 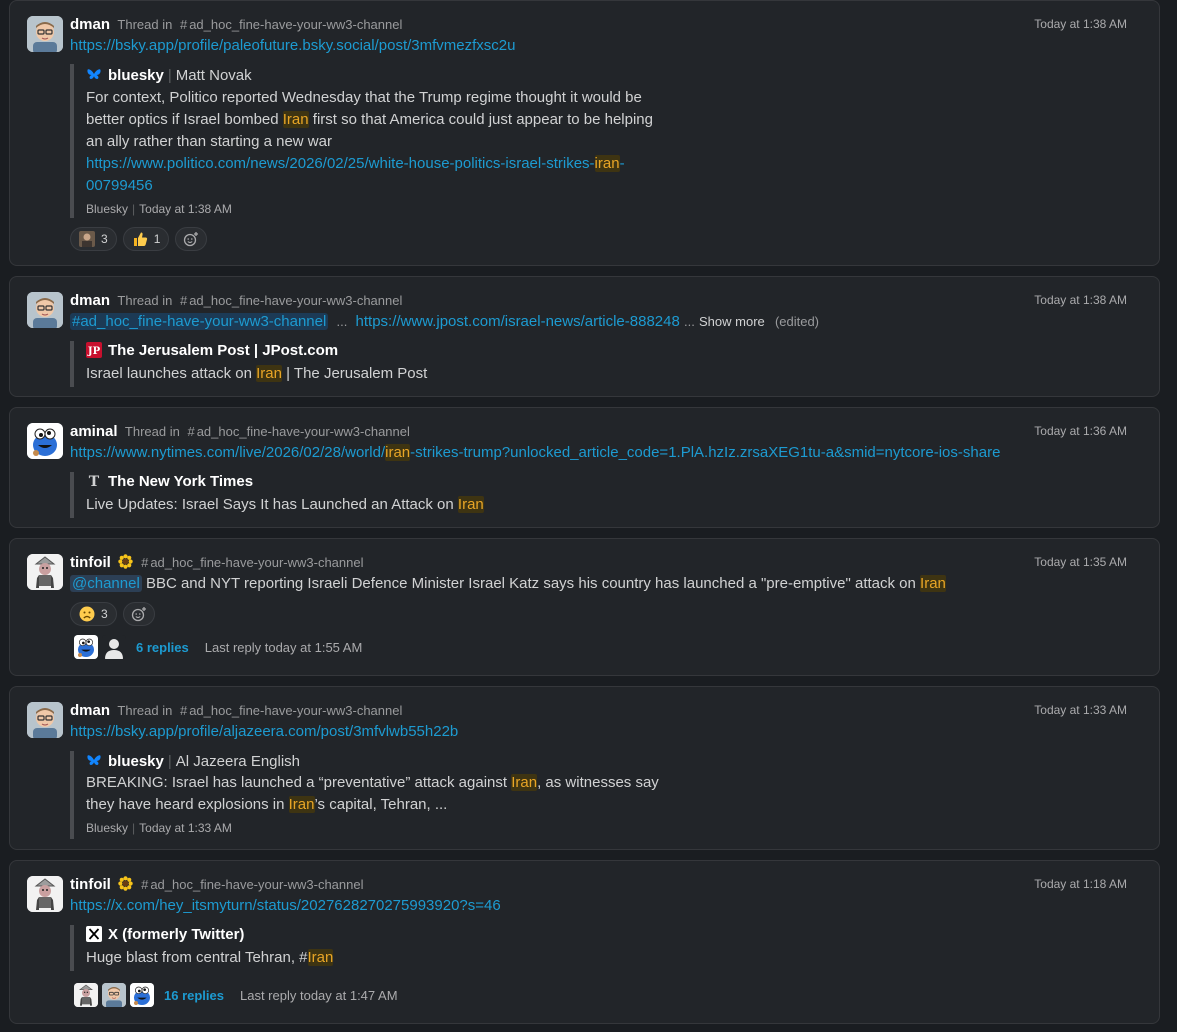 I want to click on x-logo-icon, so click(x=94, y=934).